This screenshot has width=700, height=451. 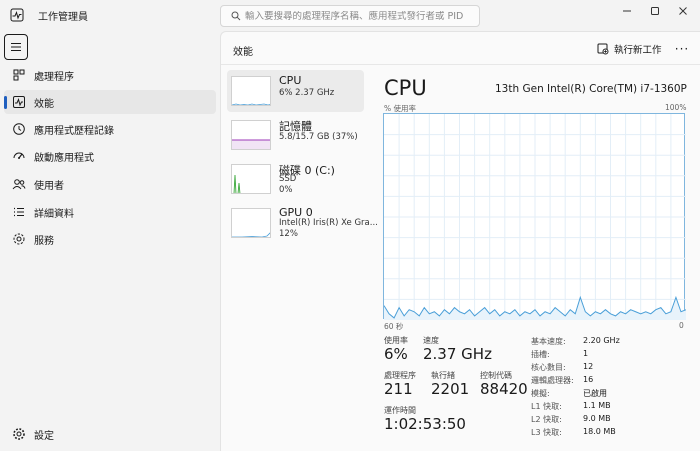 What do you see at coordinates (110, 434) in the screenshot?
I see `nav-item-settings: 設定` at bounding box center [110, 434].